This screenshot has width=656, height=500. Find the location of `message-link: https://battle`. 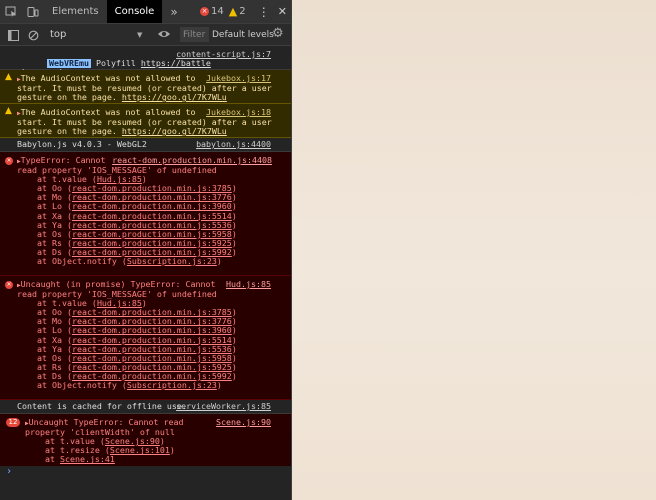

message-link: https://battle is located at coordinates (176, 63).